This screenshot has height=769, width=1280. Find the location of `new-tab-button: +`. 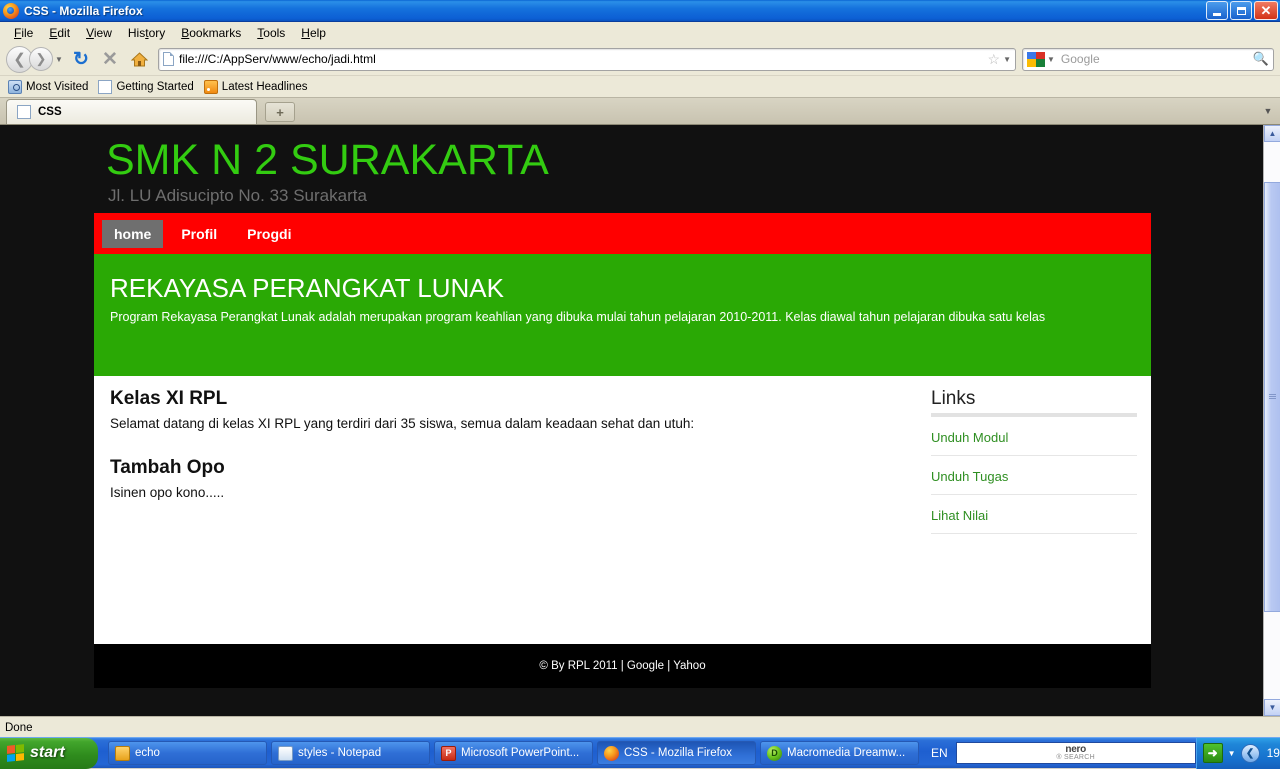

new-tab-button: + is located at coordinates (280, 112).